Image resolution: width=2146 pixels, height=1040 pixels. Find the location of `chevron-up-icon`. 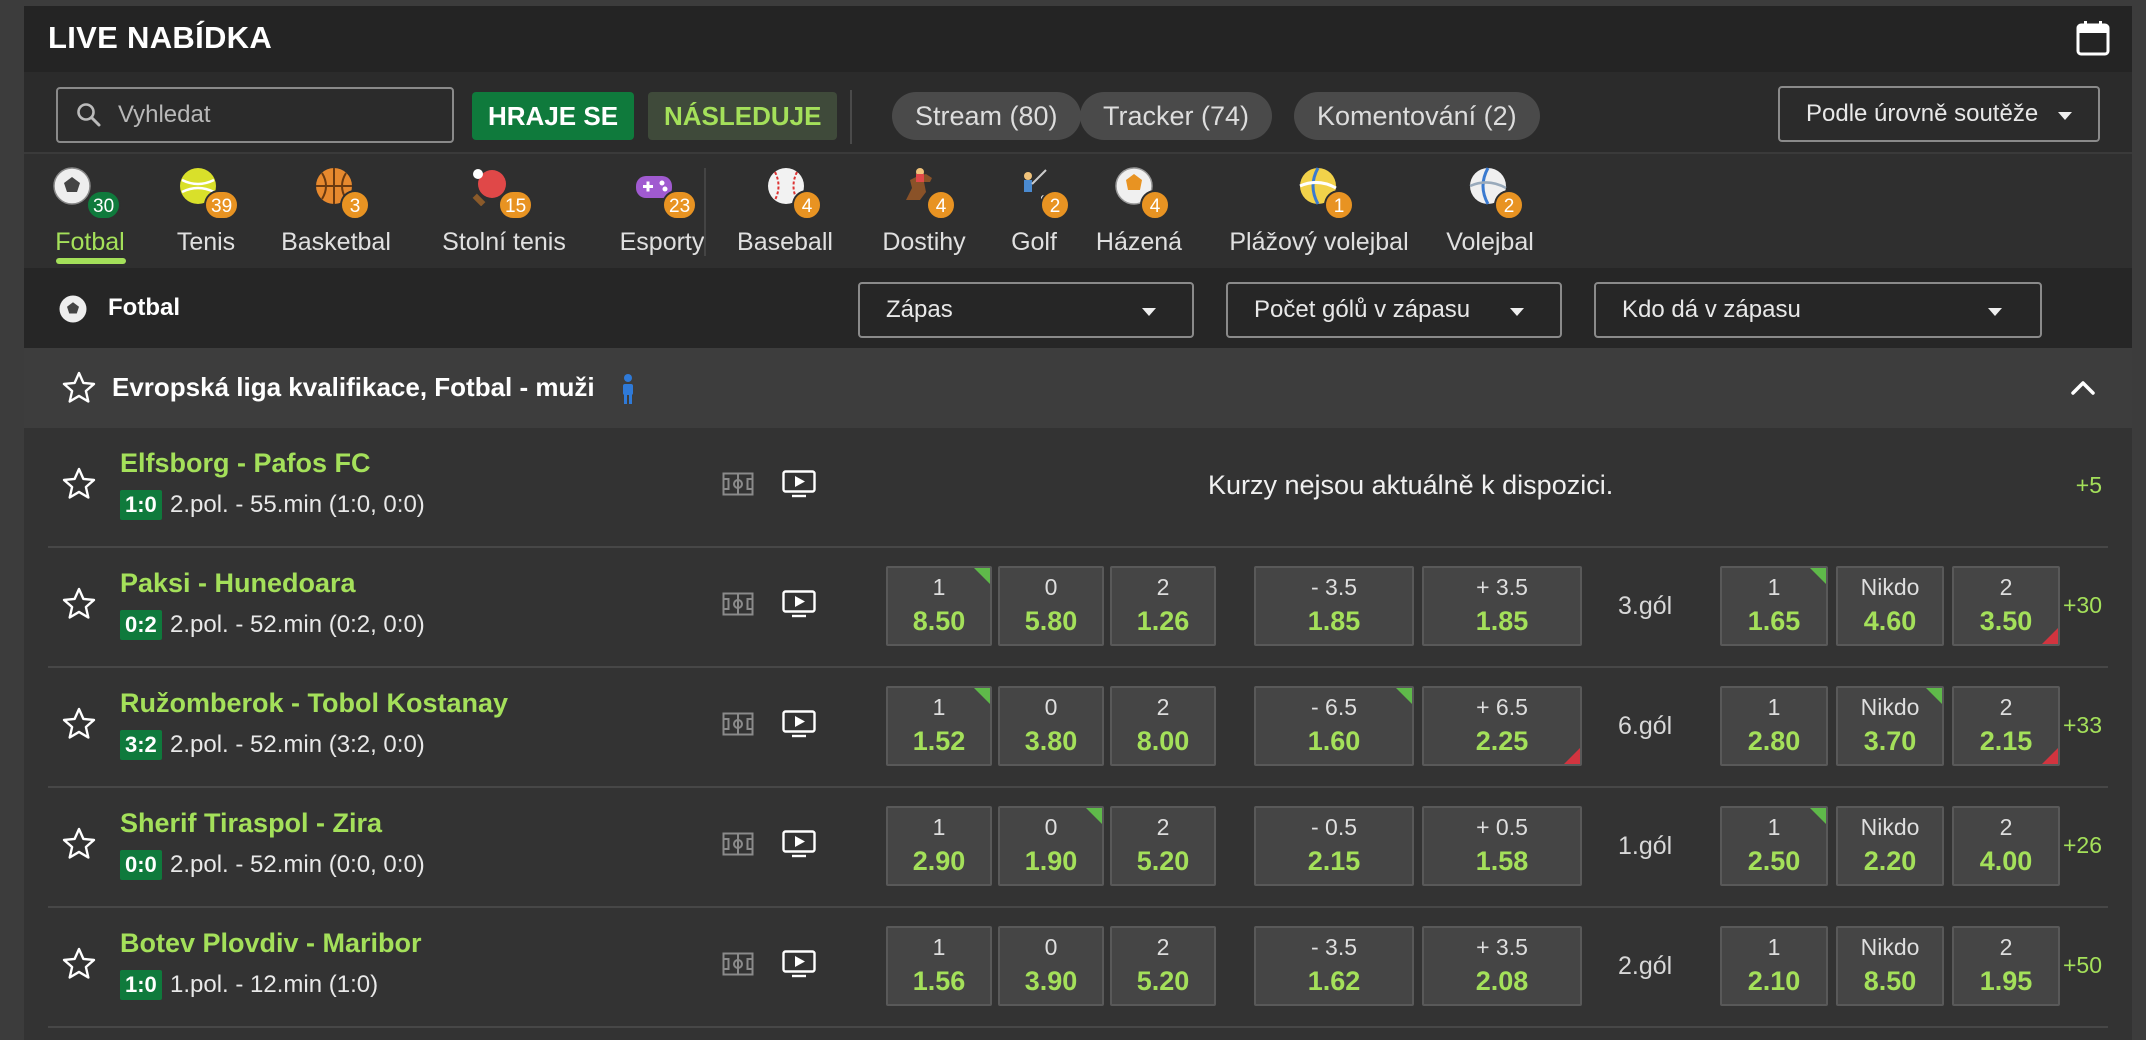

chevron-up-icon is located at coordinates (2083, 387).